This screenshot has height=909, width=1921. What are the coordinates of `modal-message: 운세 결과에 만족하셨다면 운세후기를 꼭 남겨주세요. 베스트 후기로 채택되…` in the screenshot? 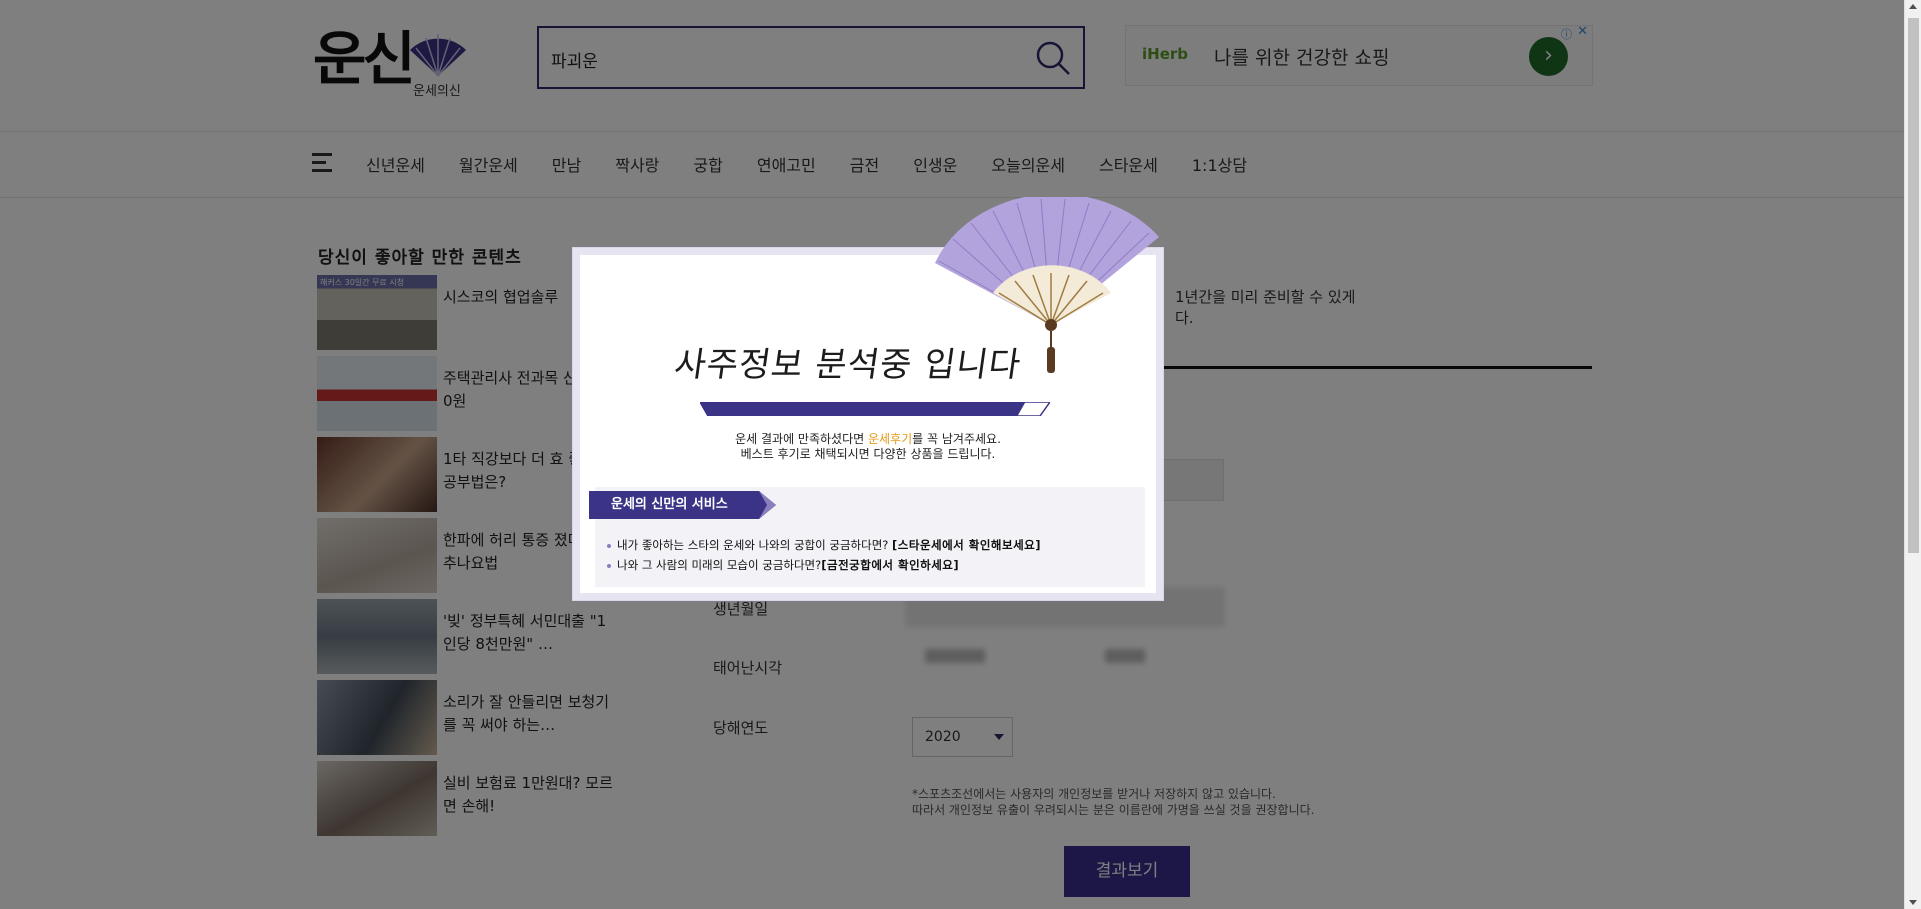 It's located at (868, 447).